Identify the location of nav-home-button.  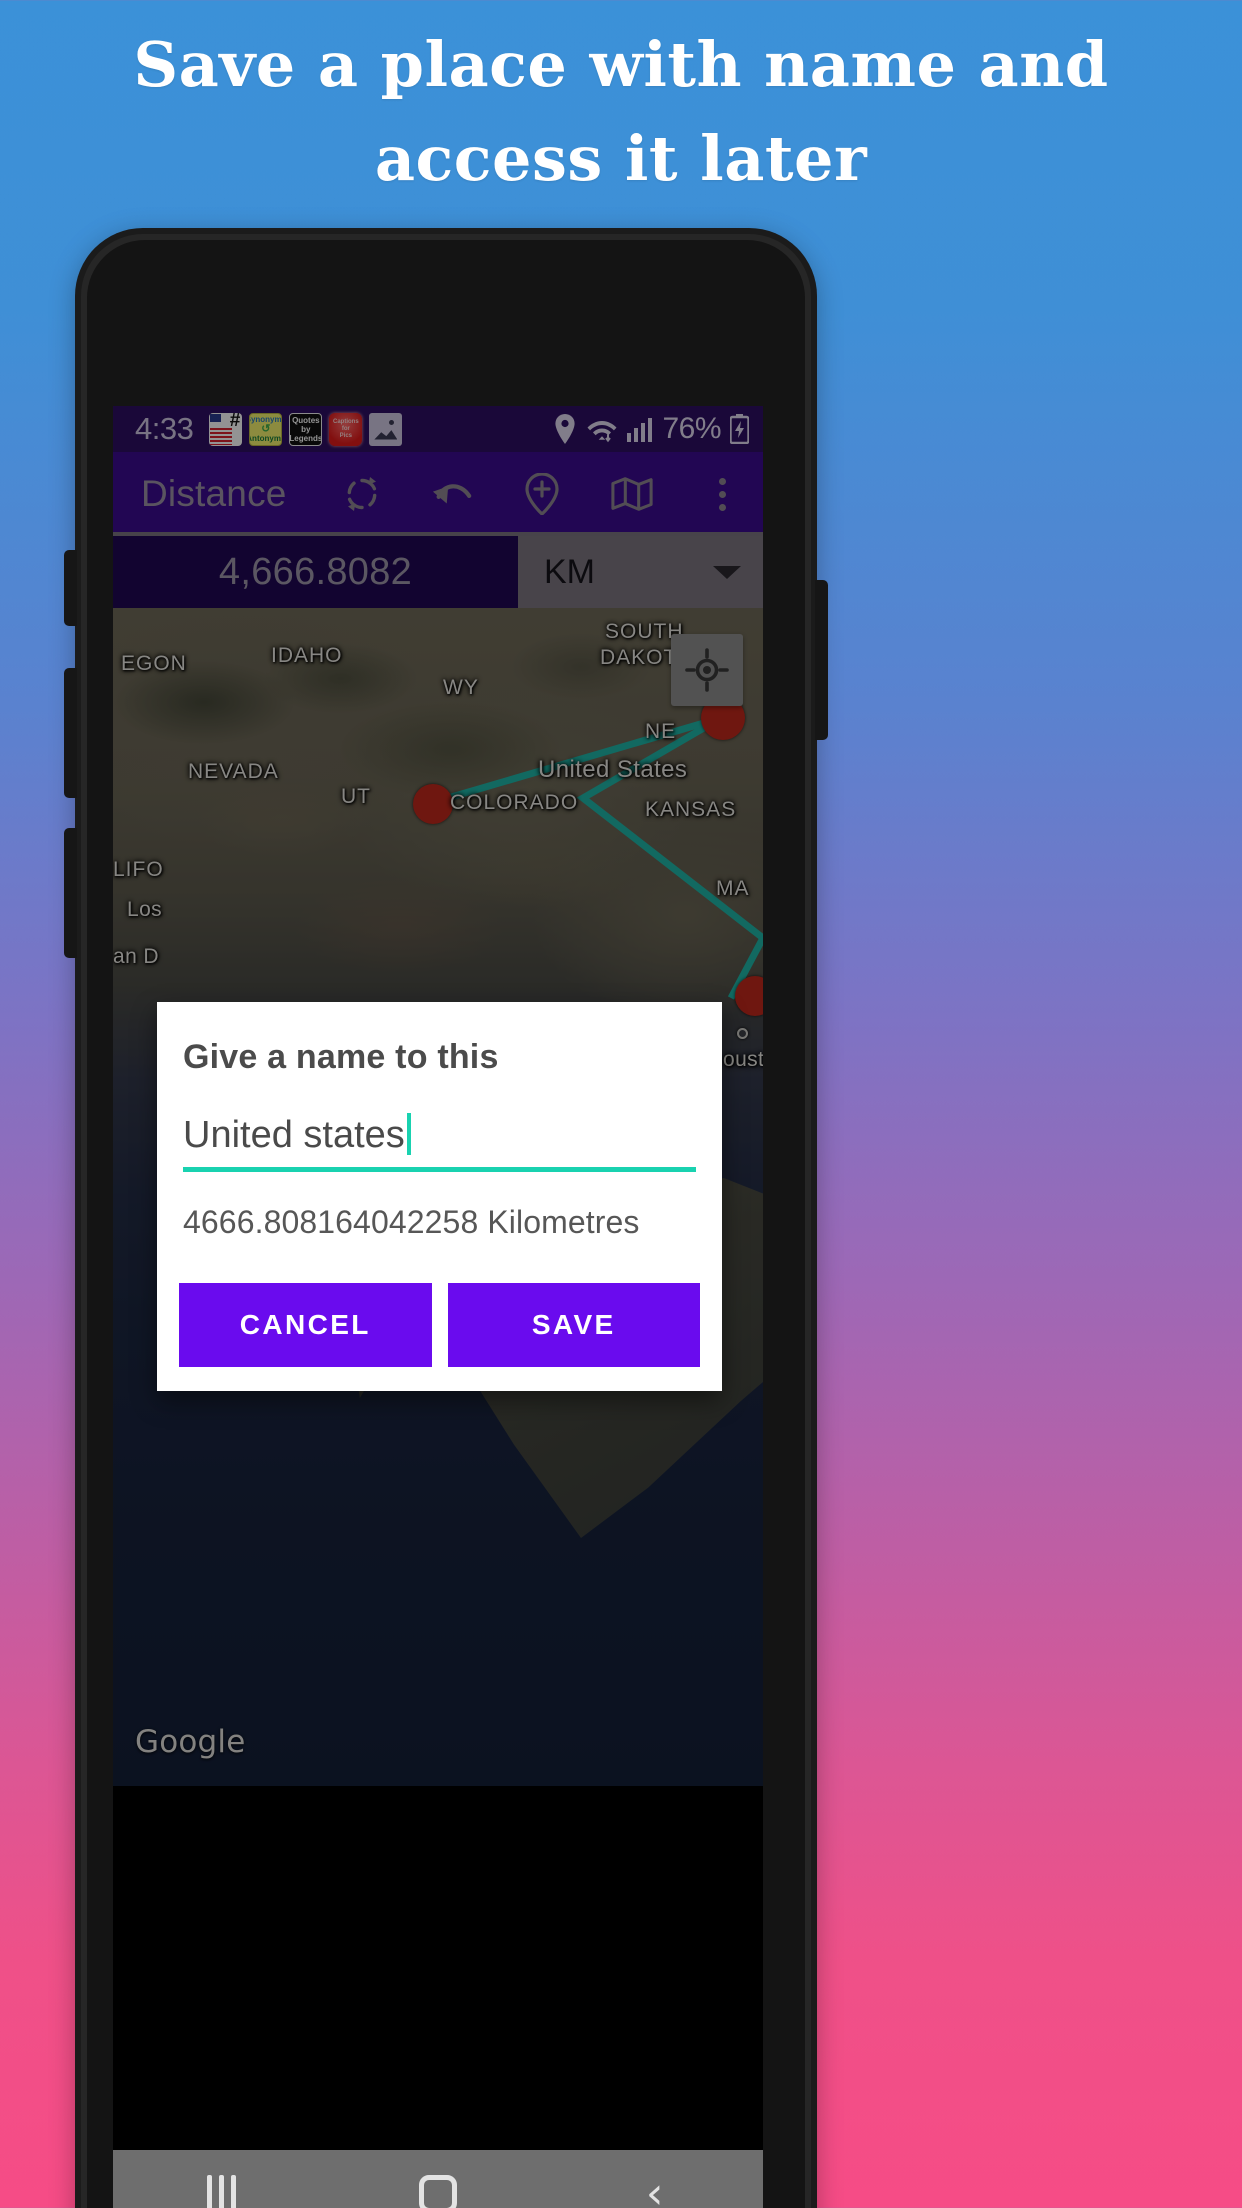
(438, 2191).